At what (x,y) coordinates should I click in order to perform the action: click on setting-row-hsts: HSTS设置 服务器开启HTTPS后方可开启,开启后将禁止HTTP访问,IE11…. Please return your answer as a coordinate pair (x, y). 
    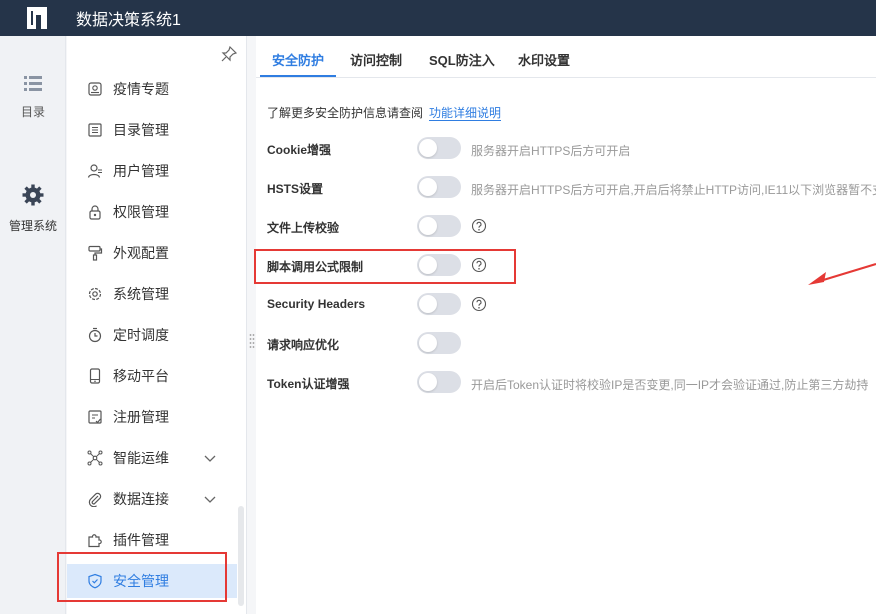
    Looking at the image, I should click on (571, 188).